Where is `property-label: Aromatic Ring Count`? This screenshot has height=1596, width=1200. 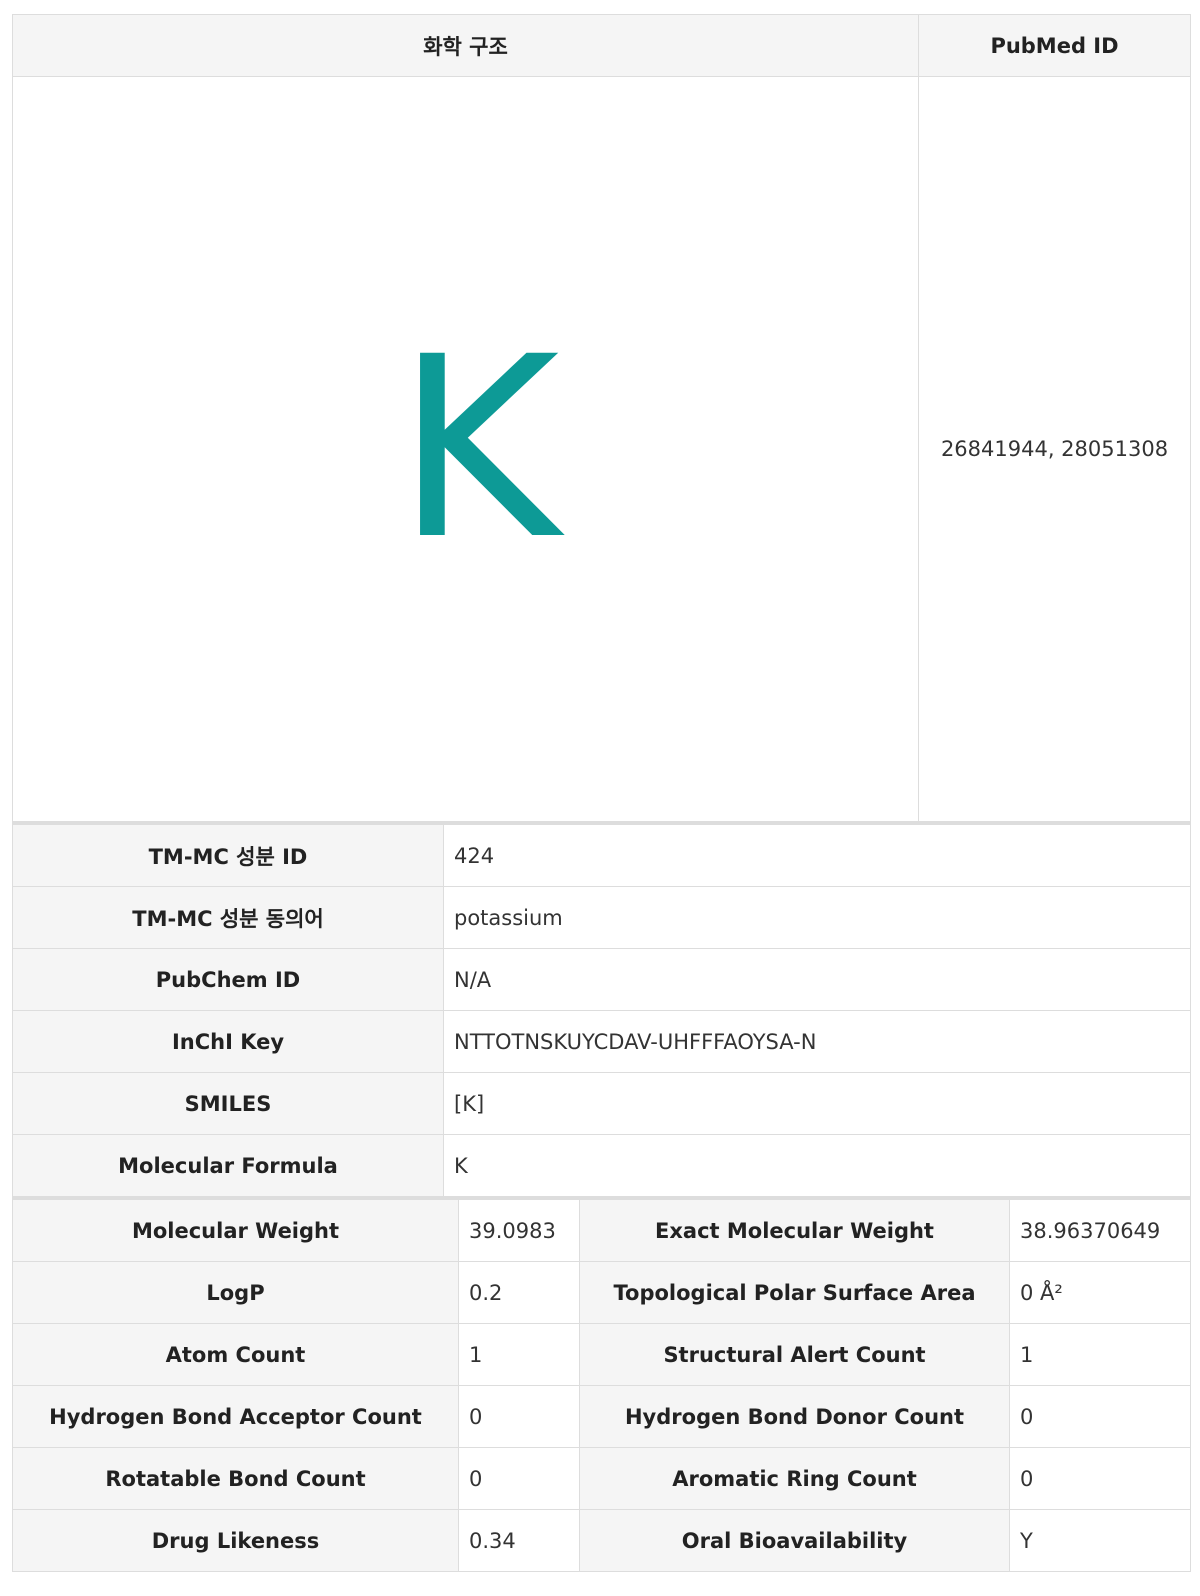 property-label: Aromatic Ring Count is located at coordinates (794, 1478).